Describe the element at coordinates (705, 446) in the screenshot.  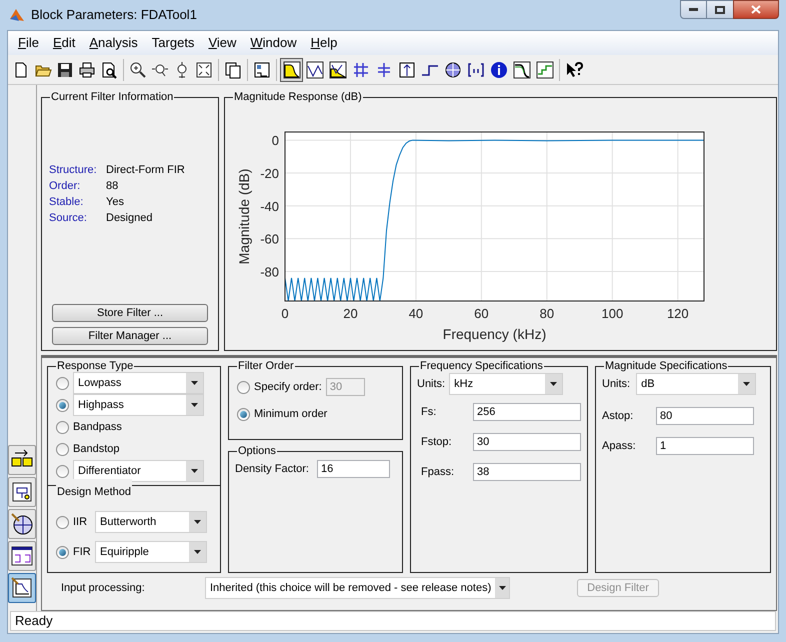
I see `input-field: 1` at that location.